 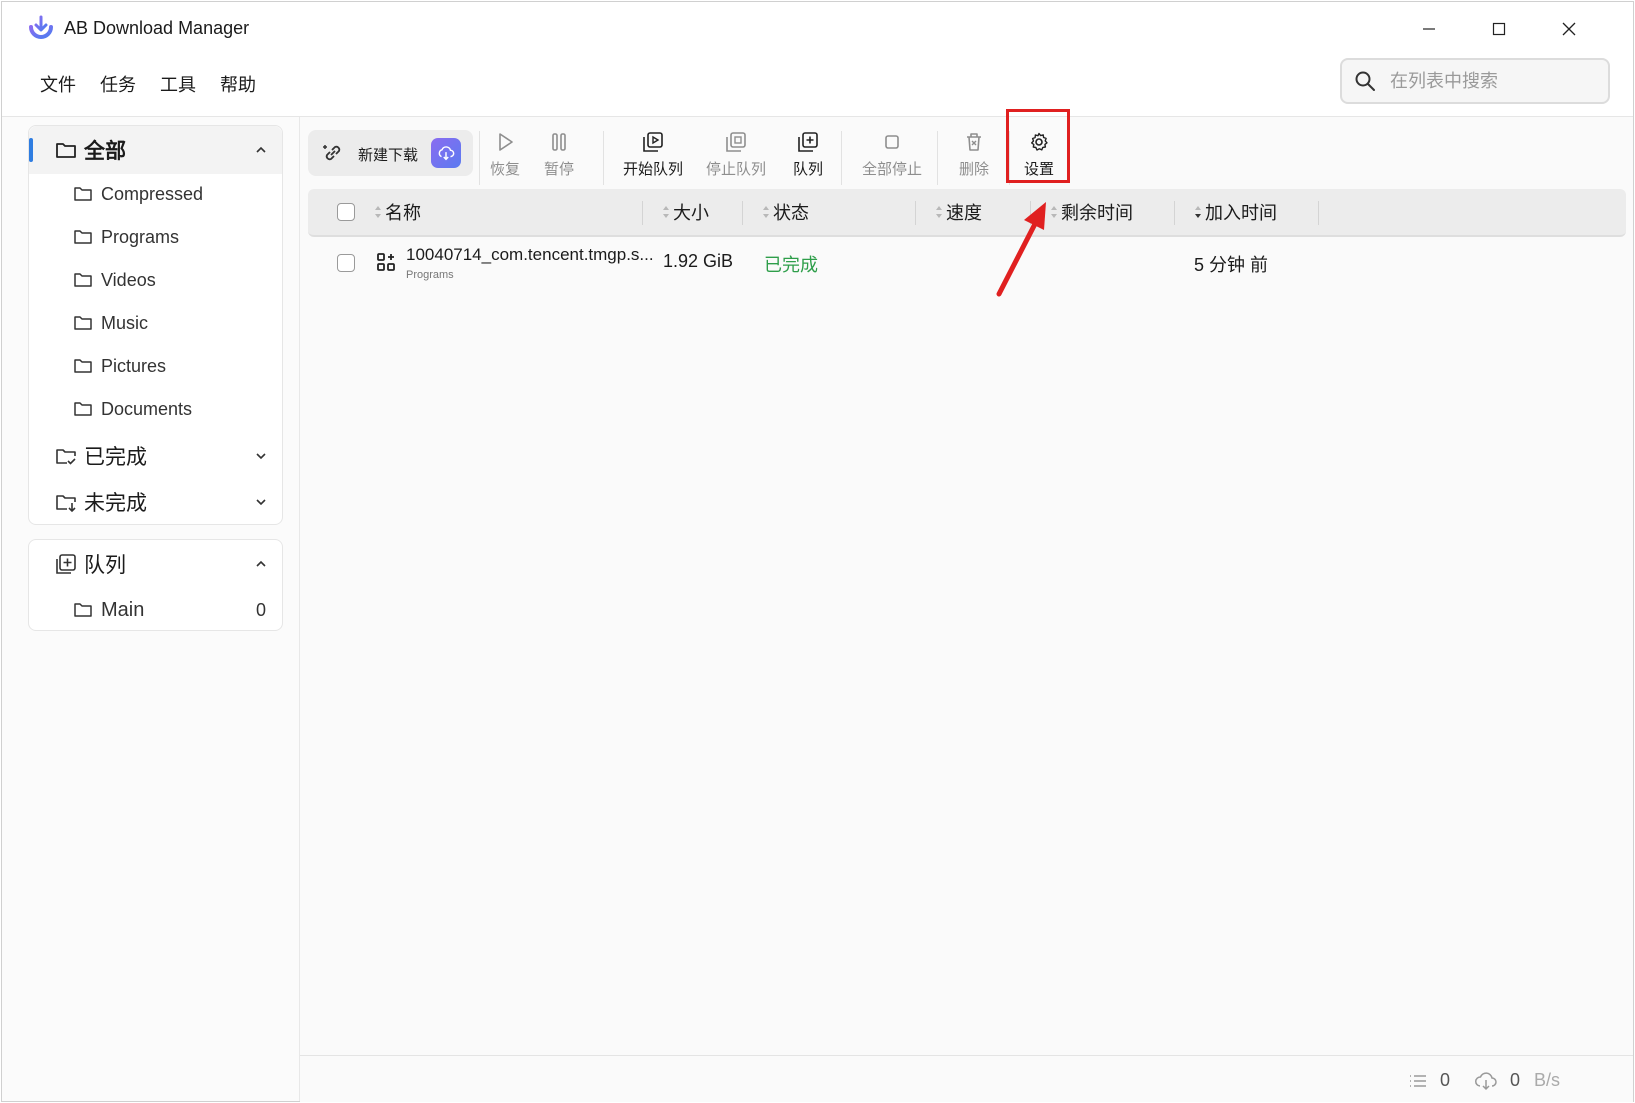 I want to click on start-queue-label: 开始队列, so click(x=652, y=169).